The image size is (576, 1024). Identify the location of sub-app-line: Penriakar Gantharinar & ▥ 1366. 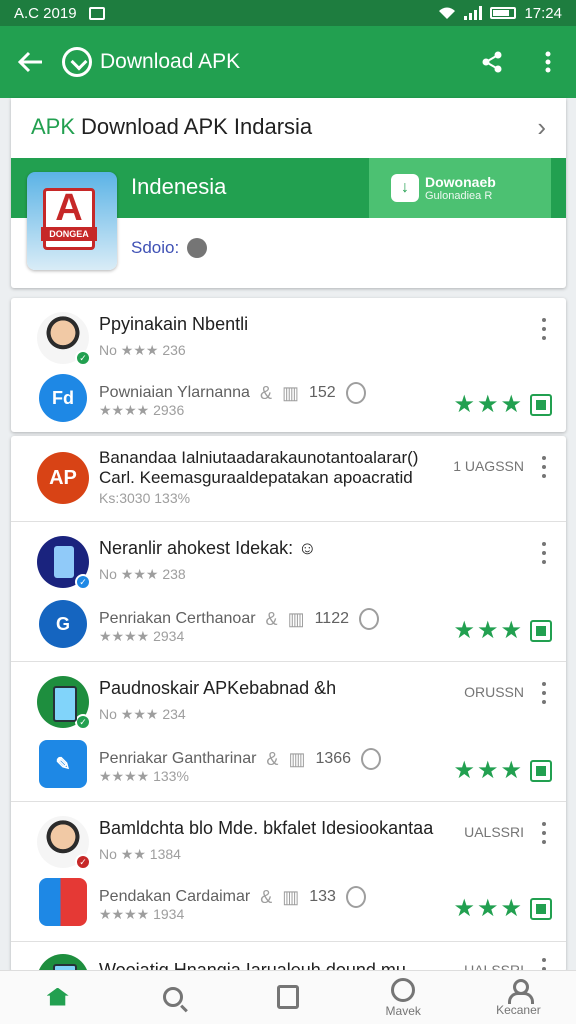
(240, 759).